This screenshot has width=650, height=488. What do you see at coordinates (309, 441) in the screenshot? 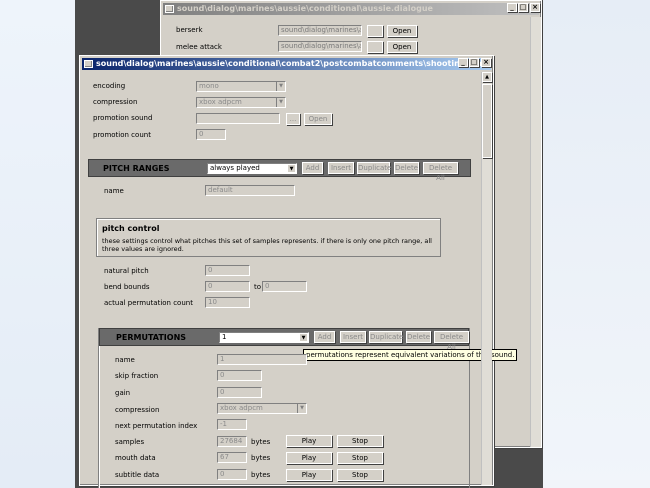
I see `samples-play-button: Play` at bounding box center [309, 441].